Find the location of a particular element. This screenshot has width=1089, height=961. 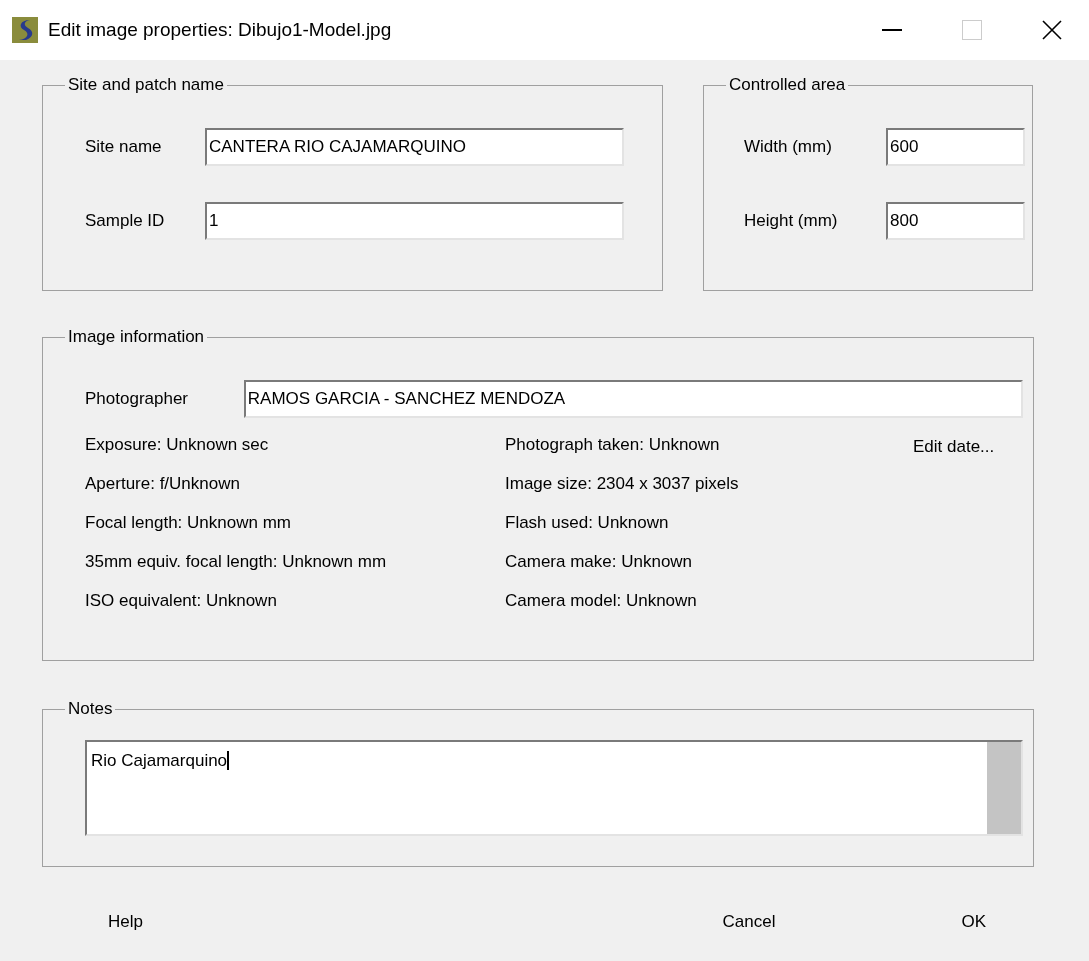

text-field: 600 is located at coordinates (955, 147).